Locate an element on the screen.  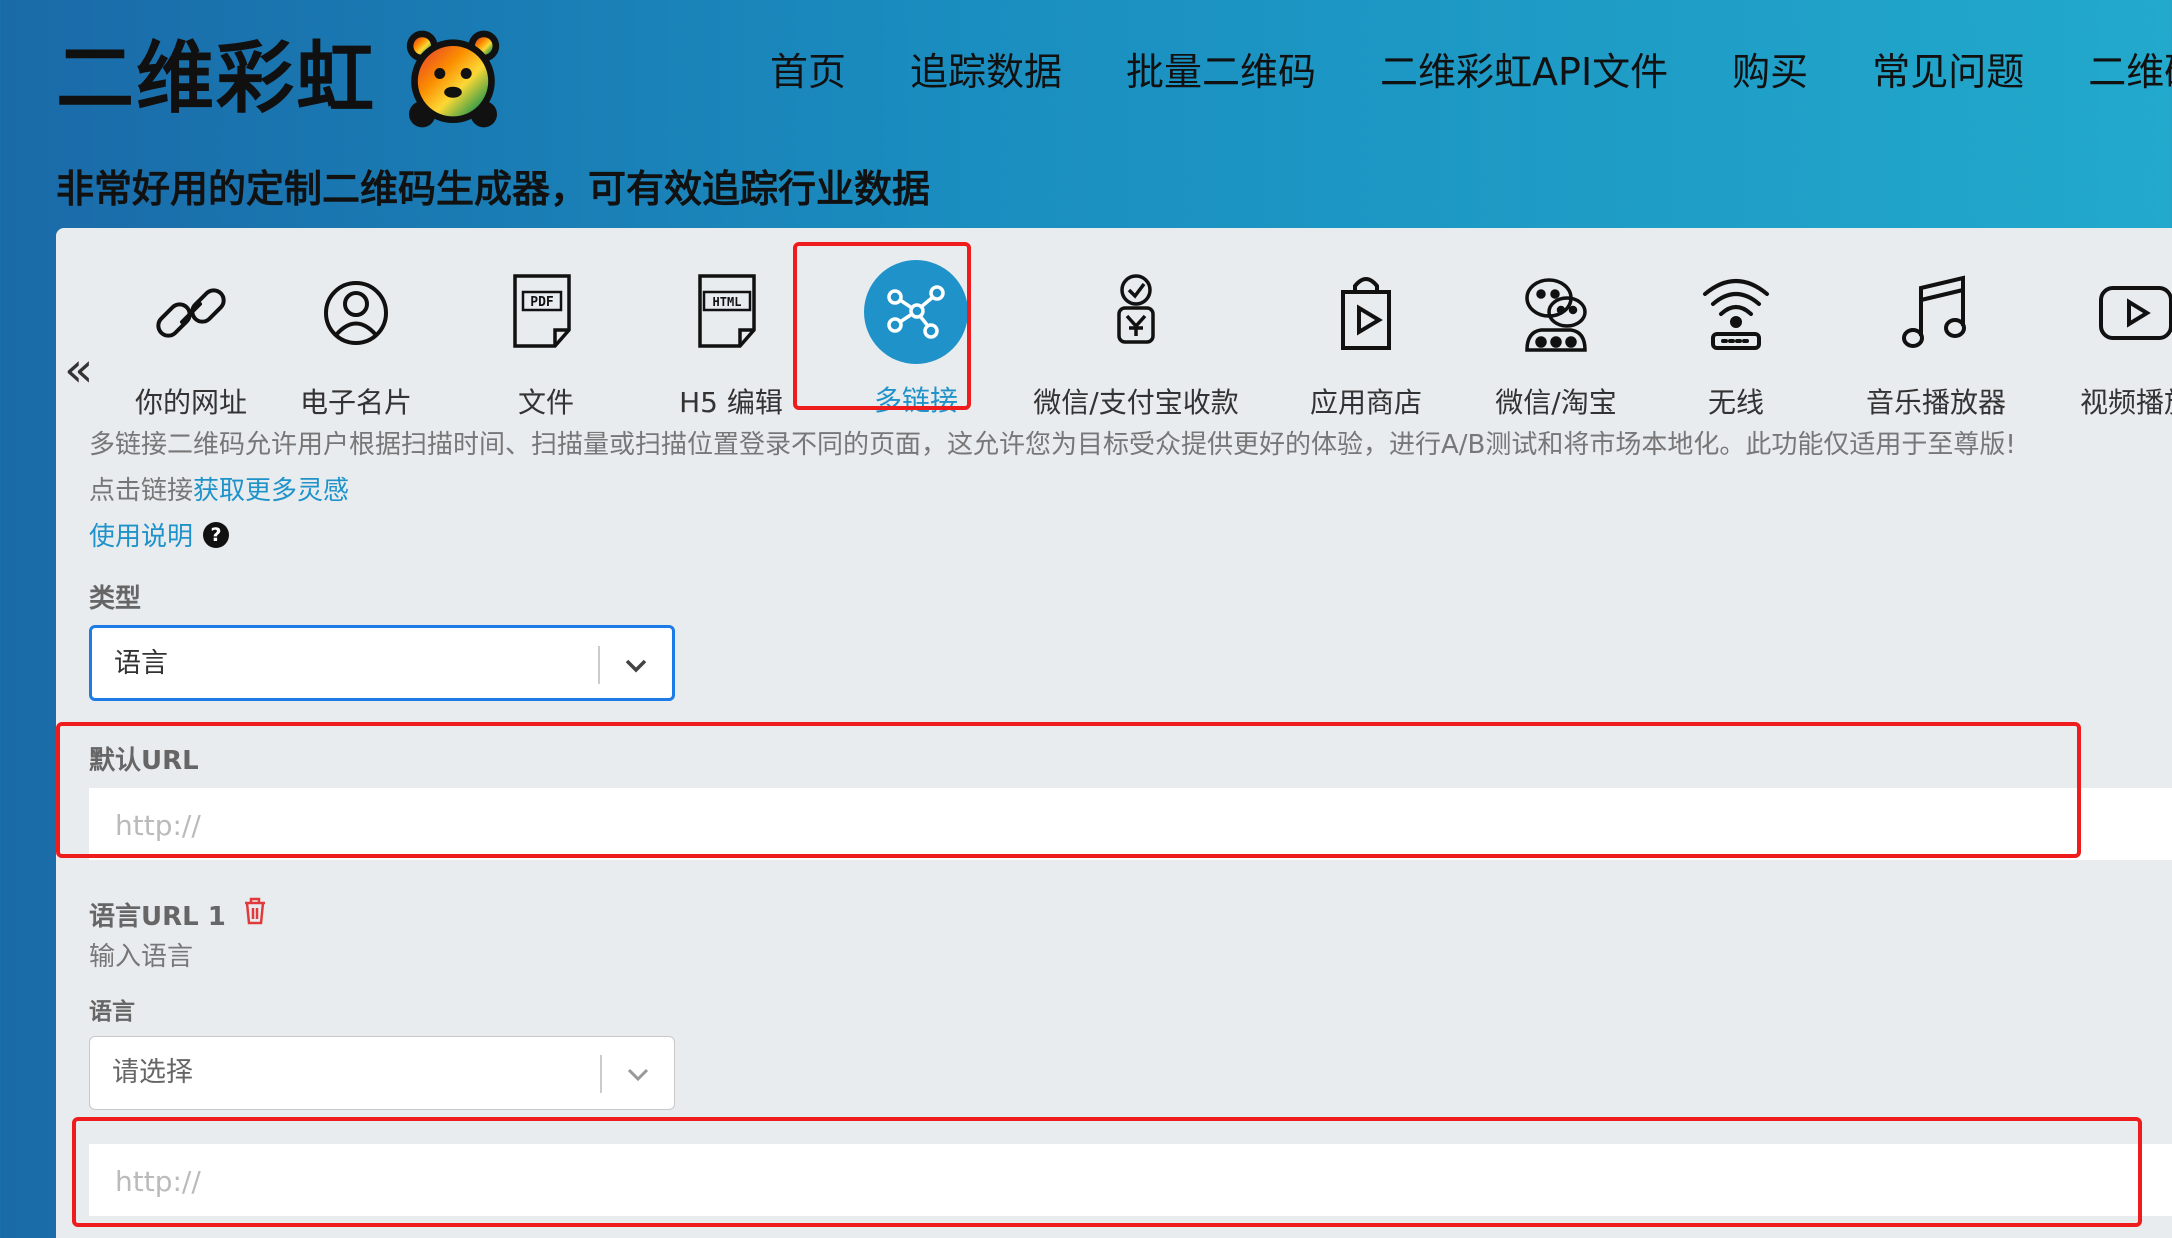
multi-link-icon is located at coordinates (916, 312).